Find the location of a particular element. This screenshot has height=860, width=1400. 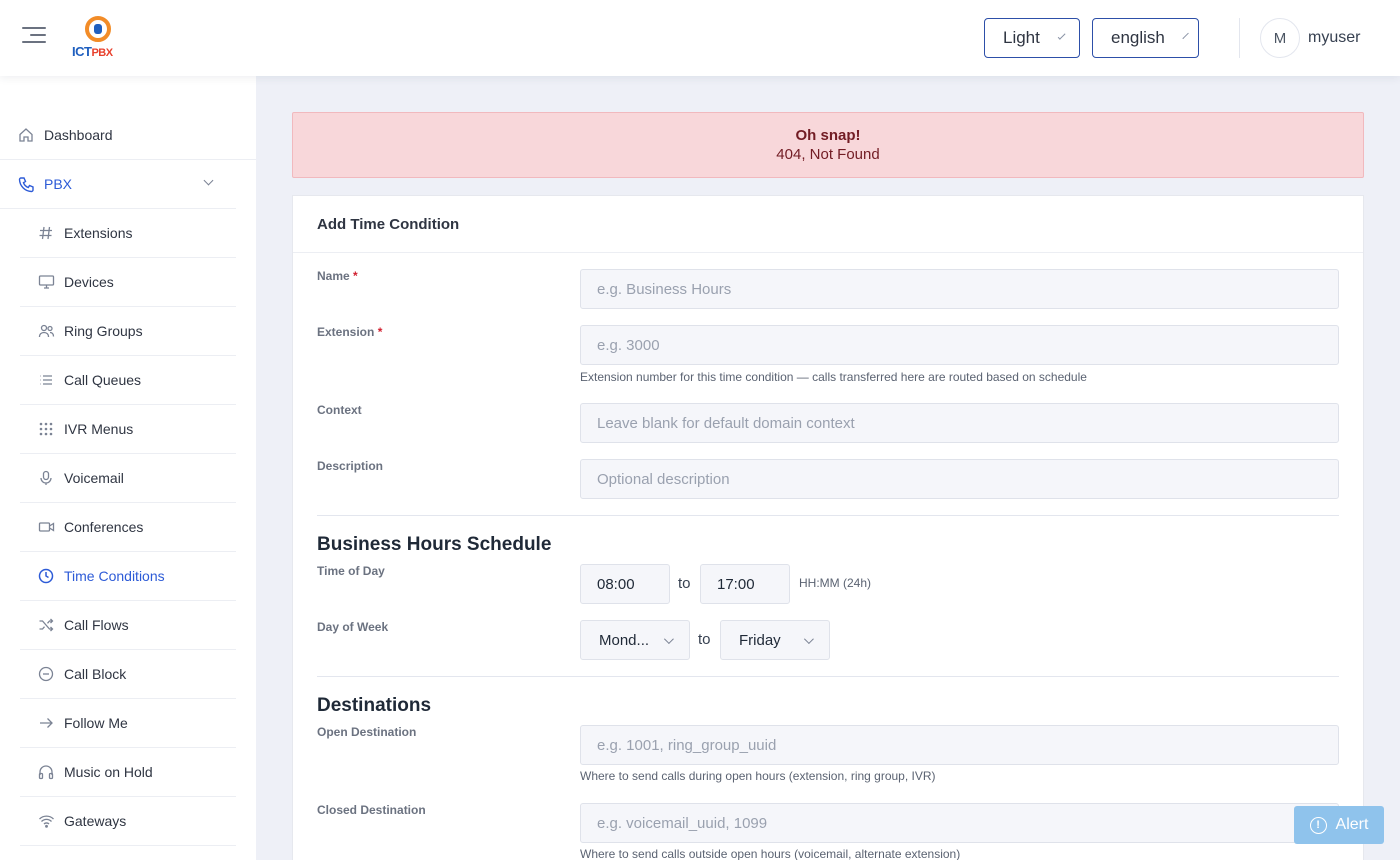

to-label: to is located at coordinates (684, 583).